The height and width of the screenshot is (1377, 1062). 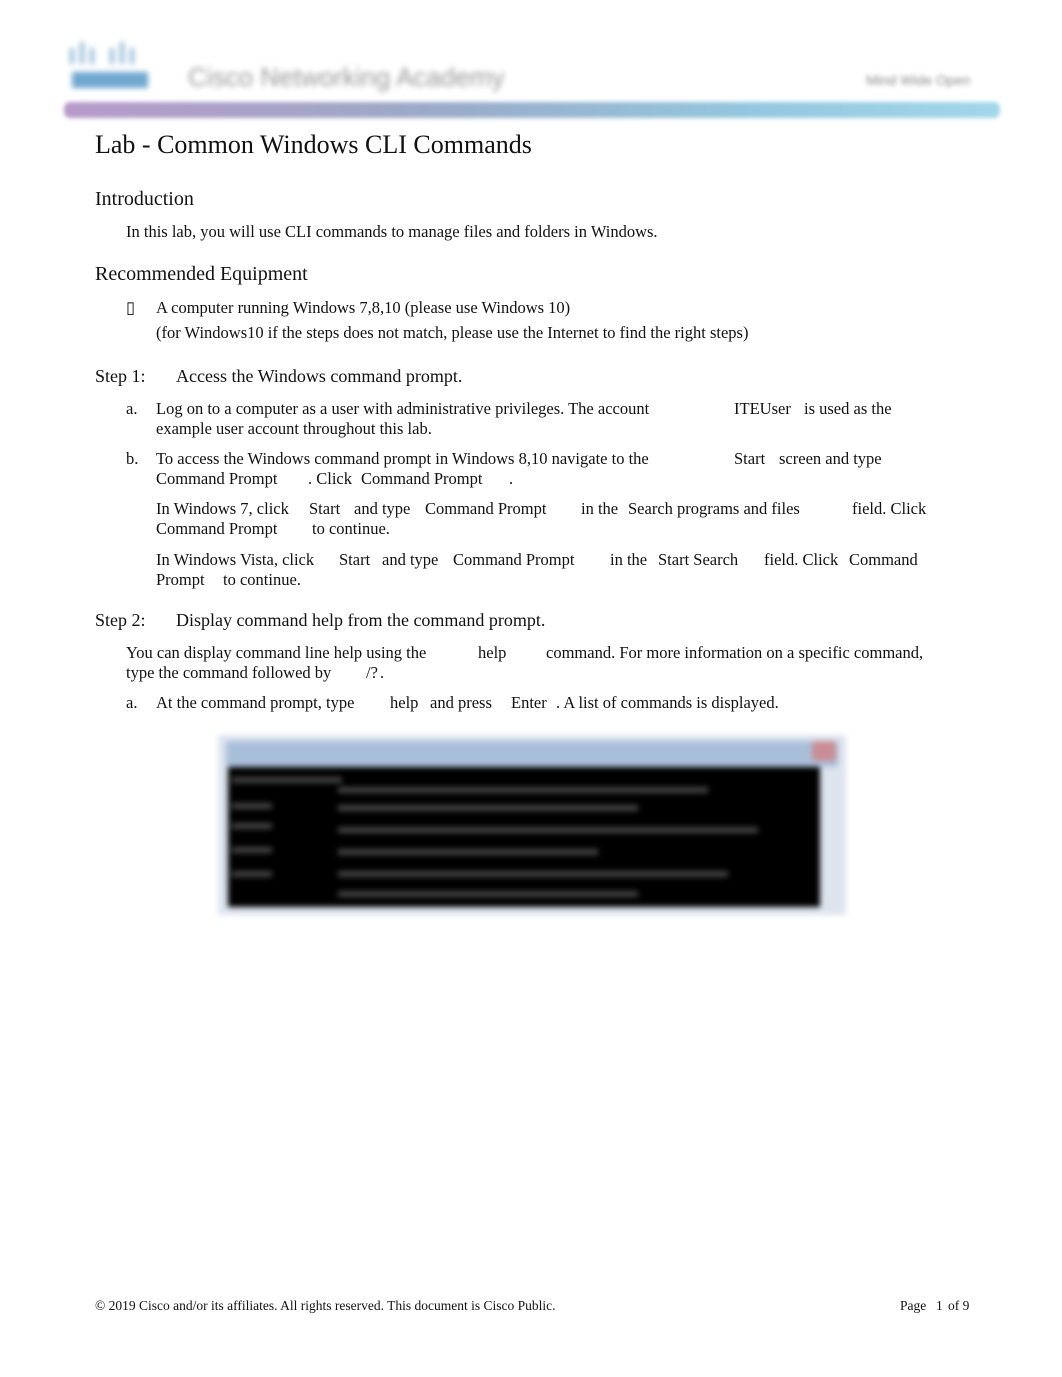 I want to click on win7-search: Search programs and files, so click(x=714, y=508).